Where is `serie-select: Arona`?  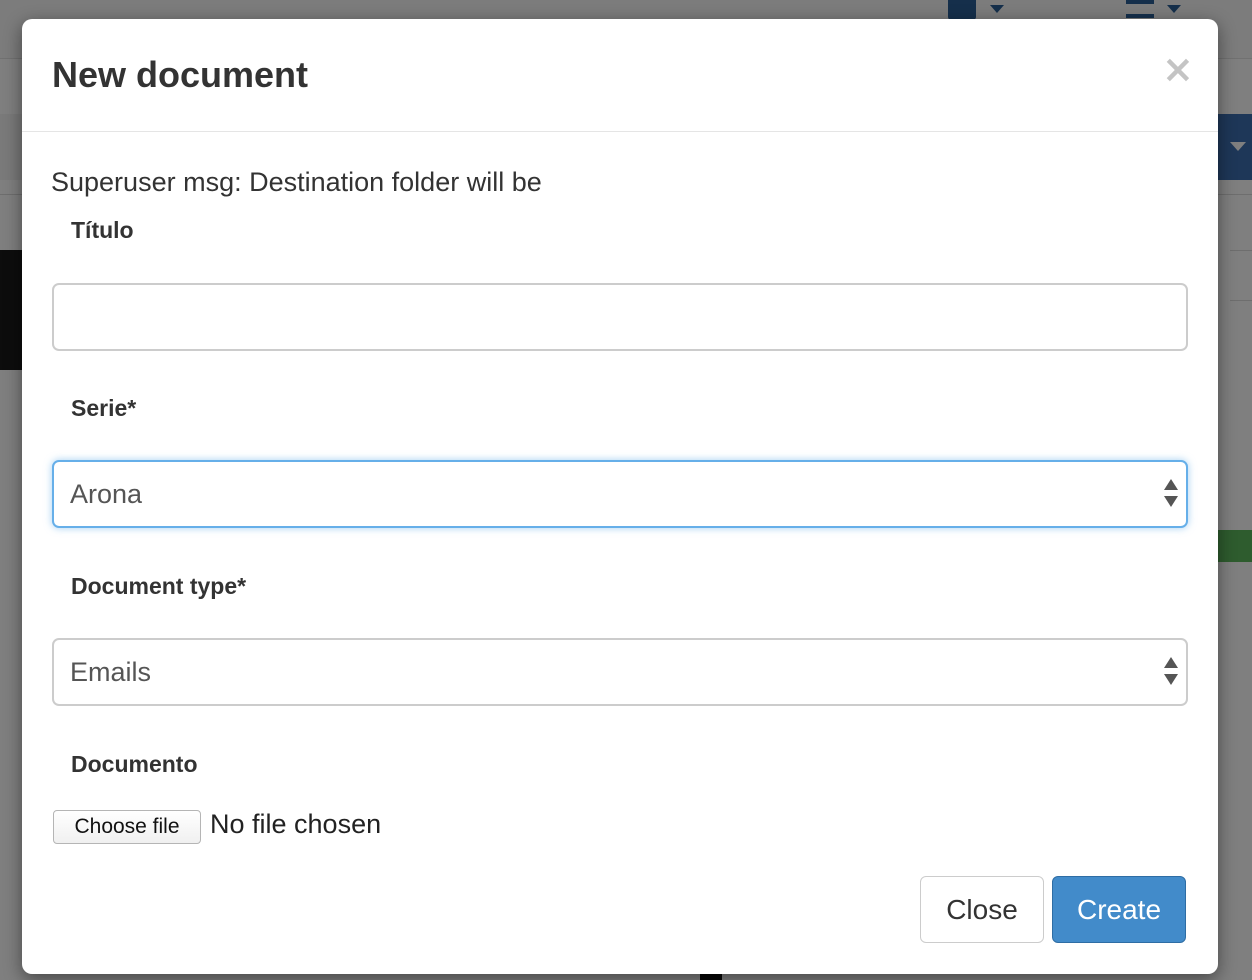 serie-select: Arona is located at coordinates (620, 494).